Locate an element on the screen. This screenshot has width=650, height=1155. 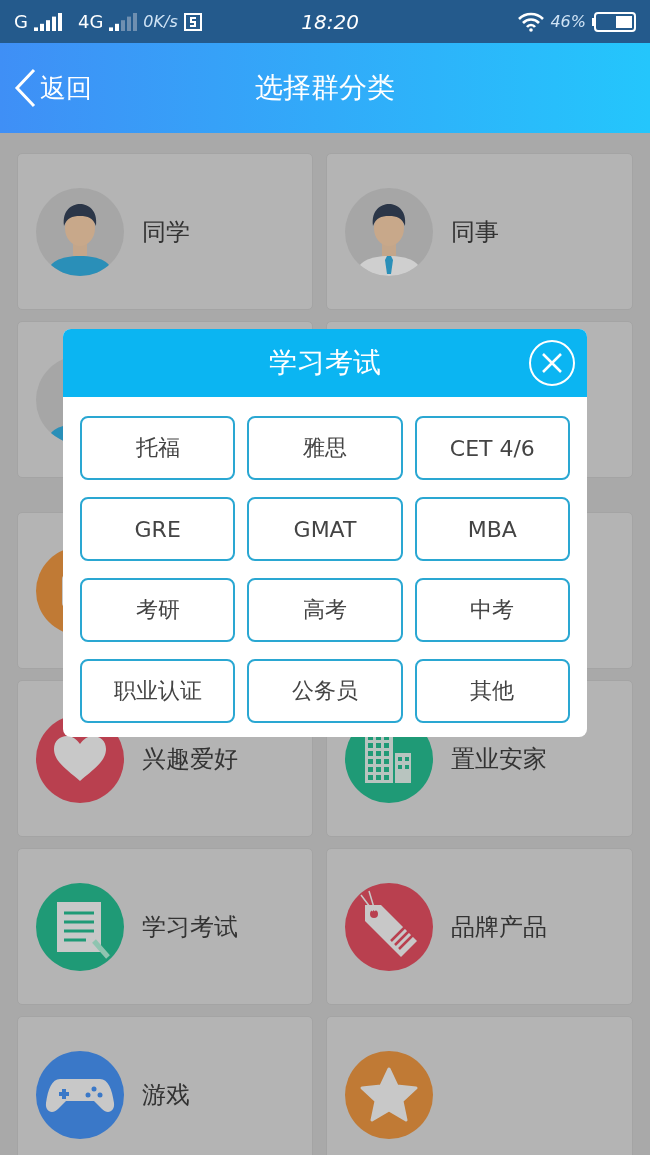
clock-time: 18:20 is located at coordinates (330, 21).